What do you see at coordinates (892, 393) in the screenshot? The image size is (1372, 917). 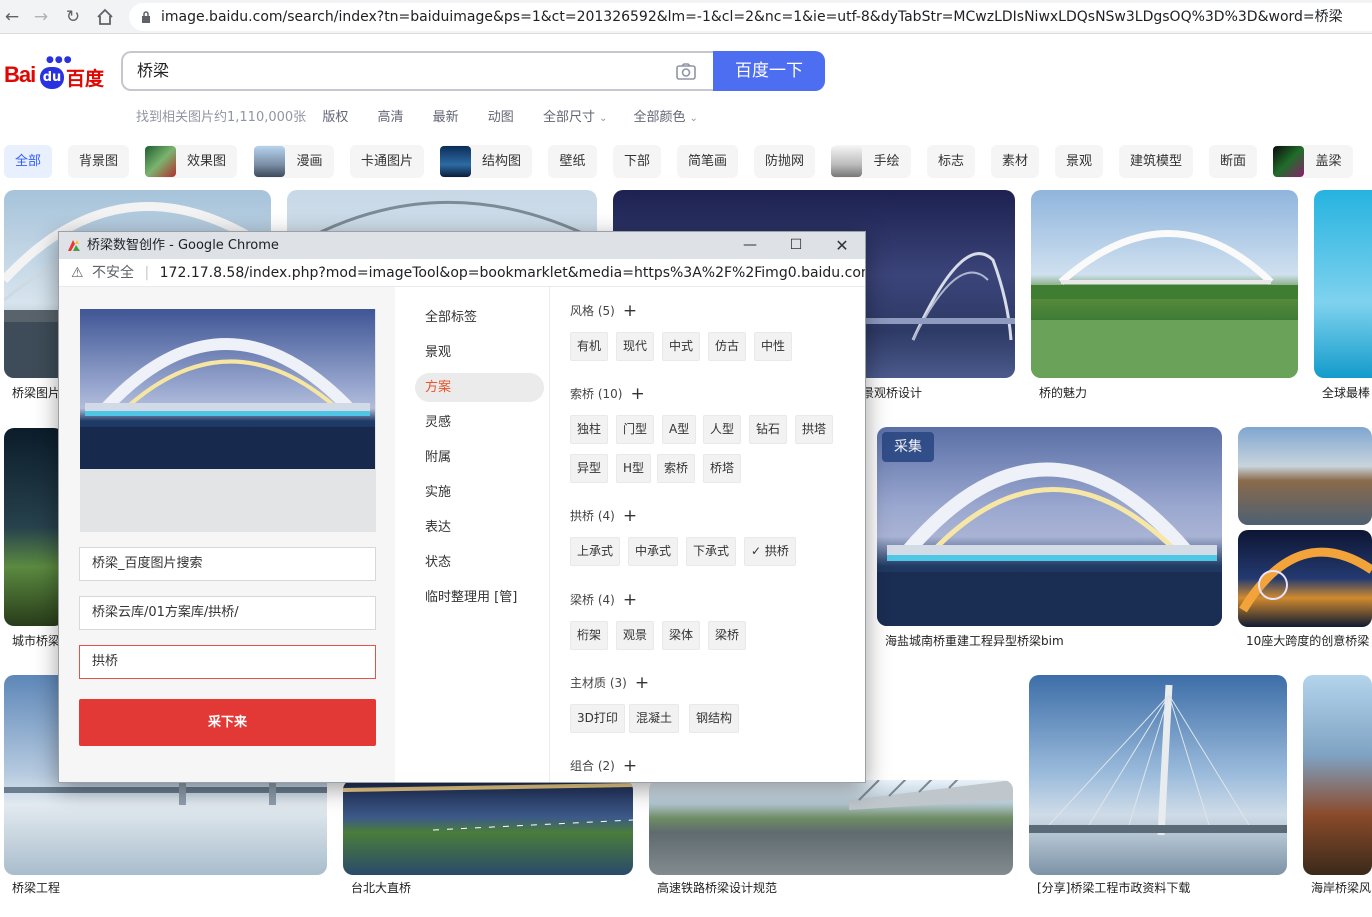 I see `image-caption: 景观桥设计` at bounding box center [892, 393].